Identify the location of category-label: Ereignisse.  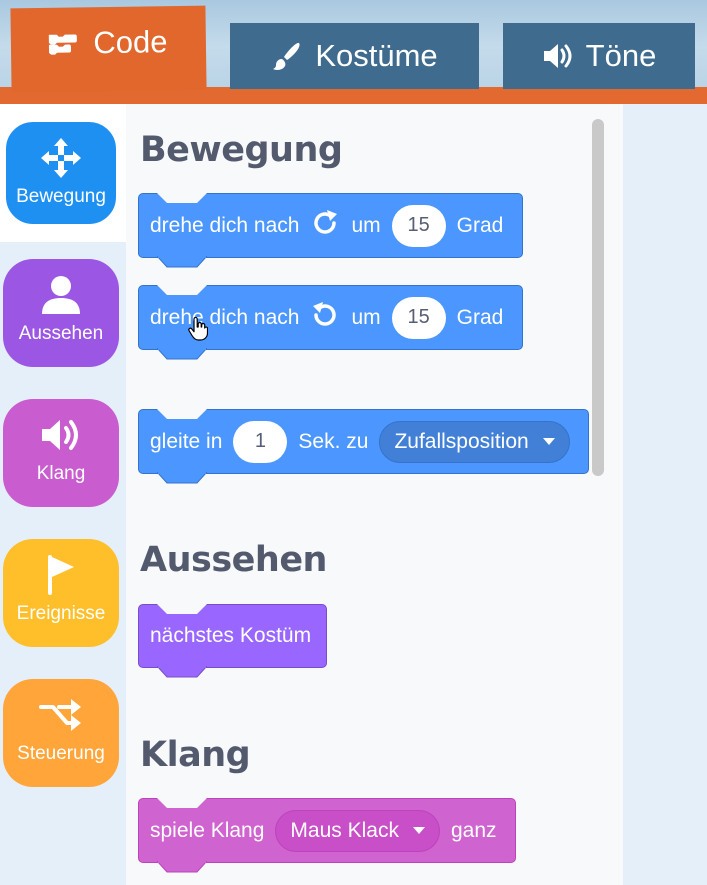
(61, 613).